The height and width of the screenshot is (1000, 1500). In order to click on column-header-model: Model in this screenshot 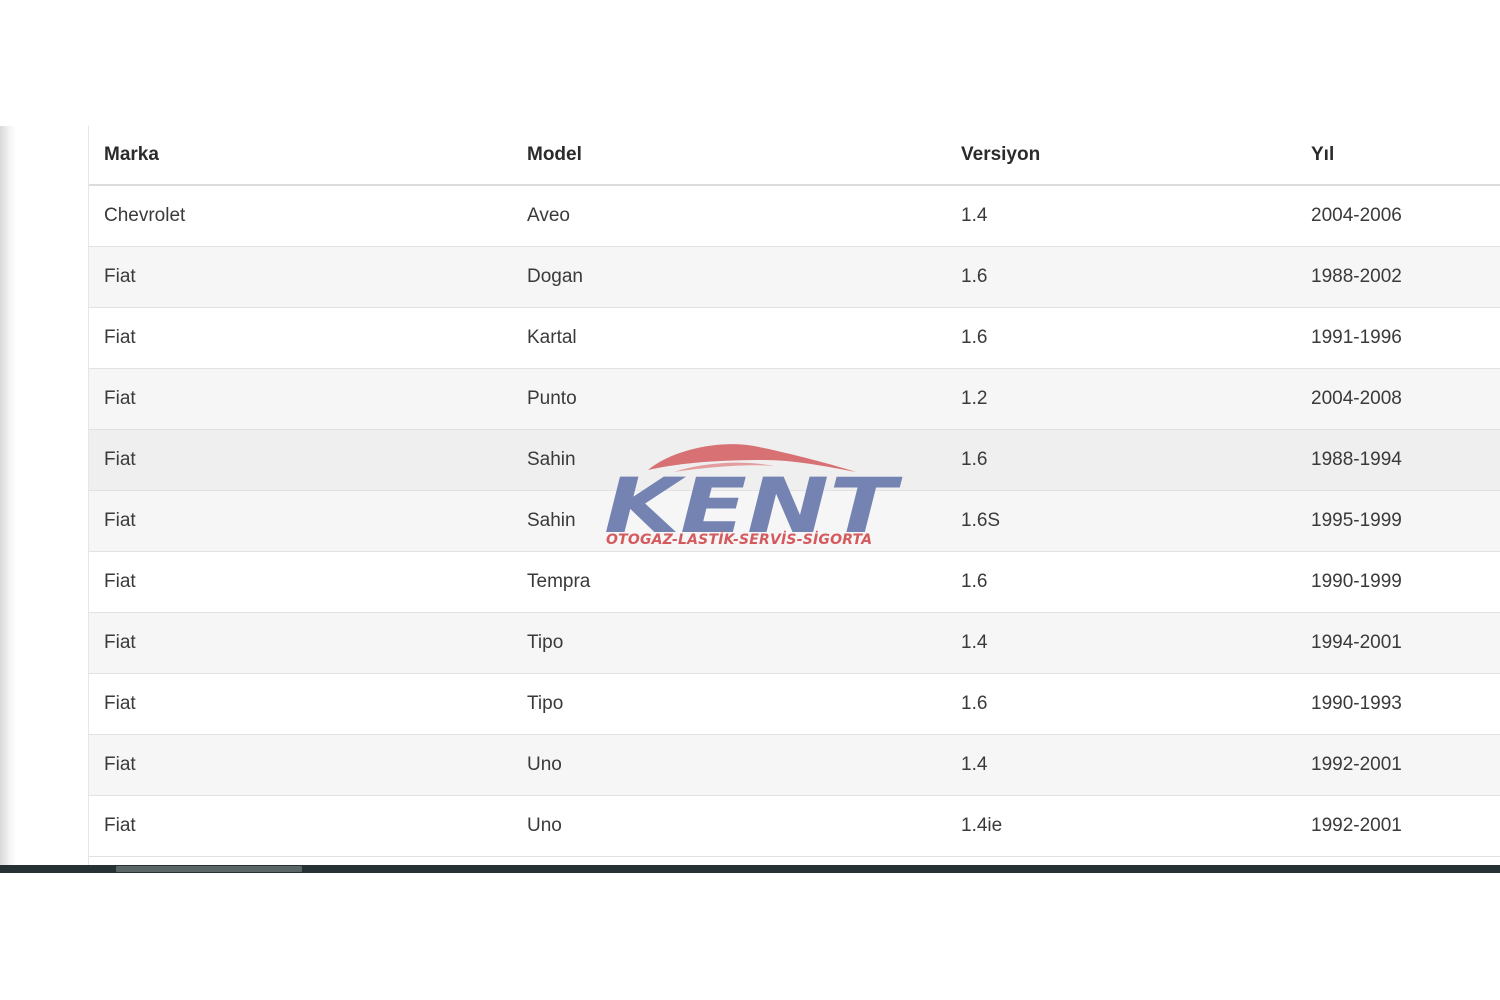, I will do `click(729, 156)`.